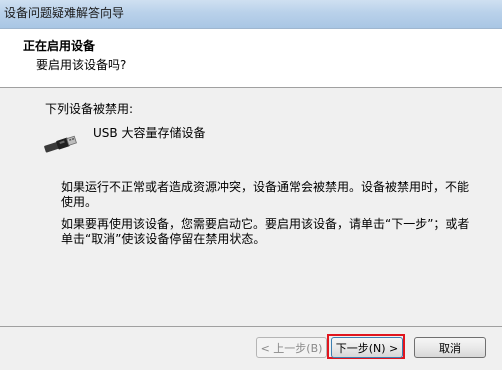  Describe the element at coordinates (64, 13) in the screenshot. I see `window-title: 设备问题疑难解答向导` at that location.